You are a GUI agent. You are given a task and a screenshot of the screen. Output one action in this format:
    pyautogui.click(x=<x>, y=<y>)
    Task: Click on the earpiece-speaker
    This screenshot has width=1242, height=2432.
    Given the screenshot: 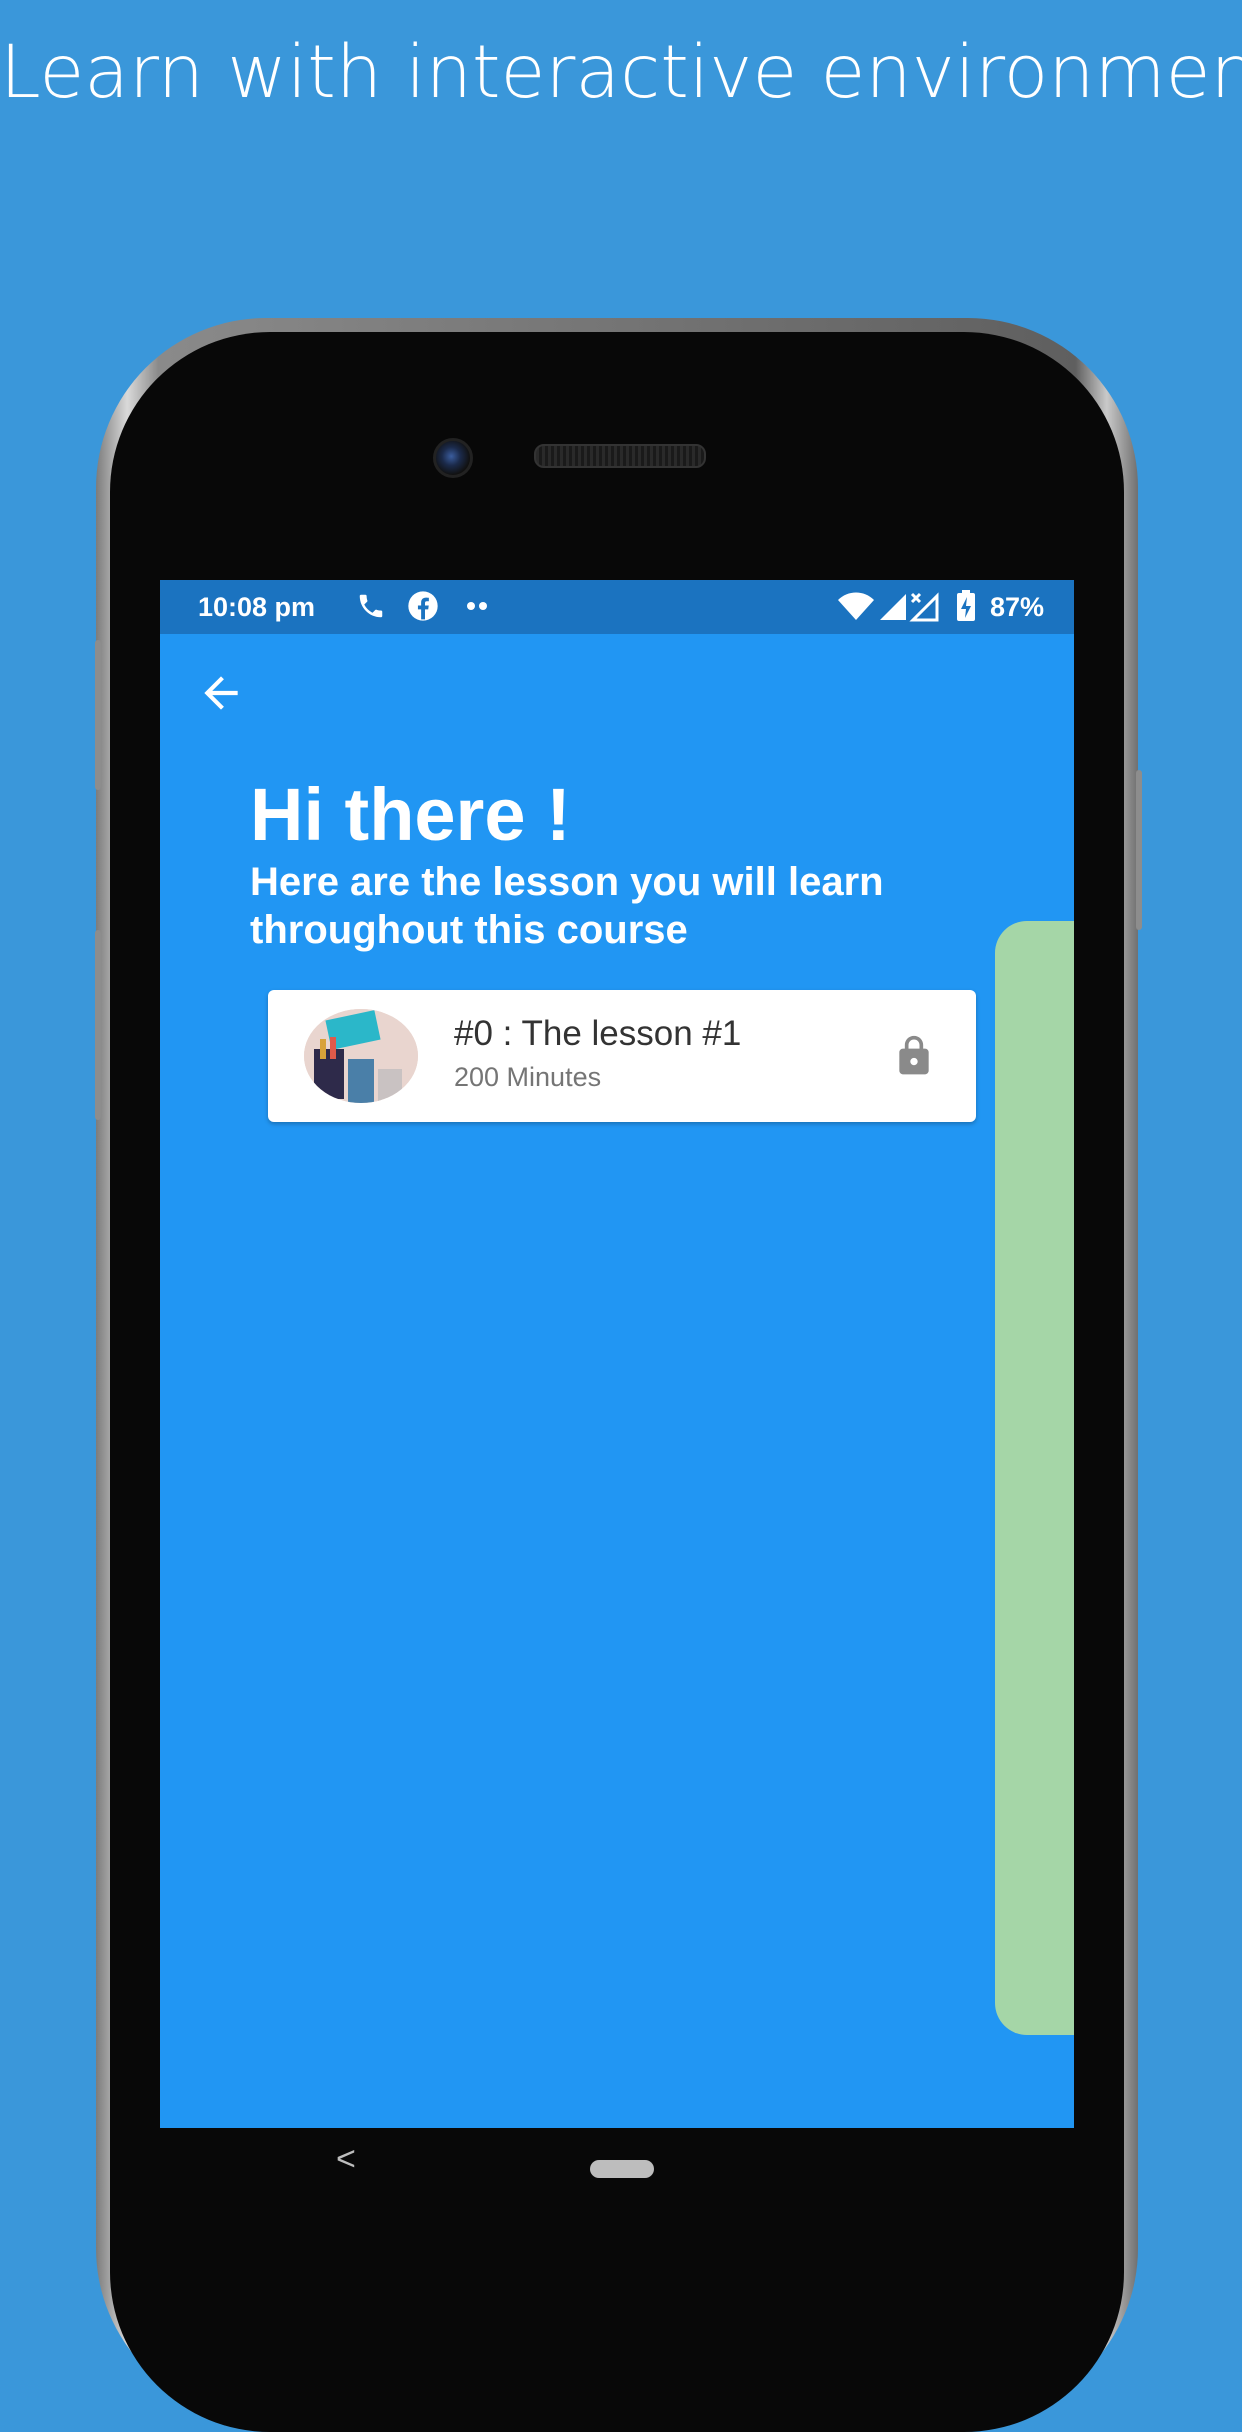 What is the action you would take?
    pyautogui.click(x=620, y=456)
    